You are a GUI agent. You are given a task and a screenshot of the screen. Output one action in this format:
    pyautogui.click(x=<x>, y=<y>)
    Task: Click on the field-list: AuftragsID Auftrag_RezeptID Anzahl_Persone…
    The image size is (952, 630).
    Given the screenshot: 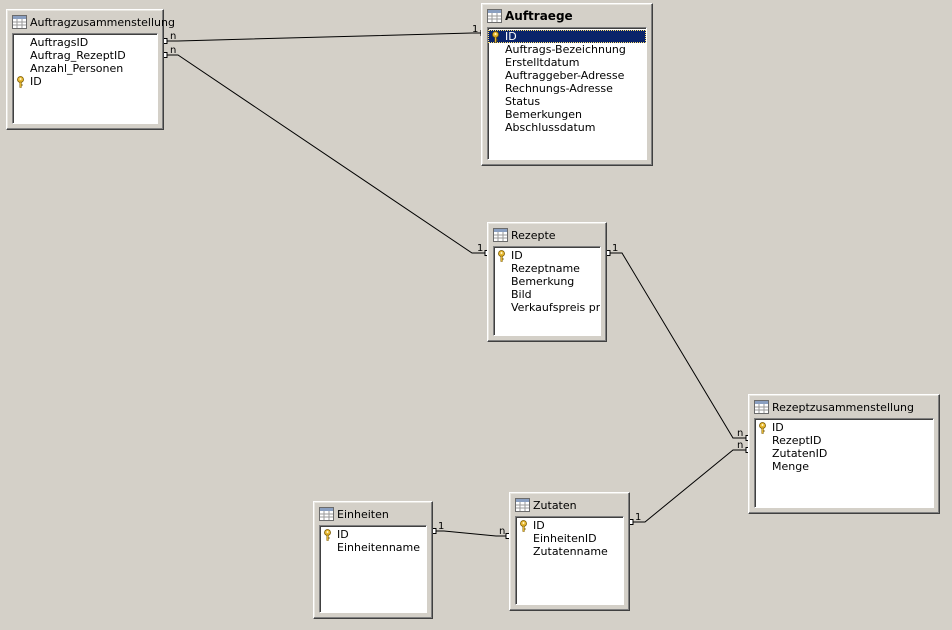 What is the action you would take?
    pyautogui.click(x=85, y=78)
    